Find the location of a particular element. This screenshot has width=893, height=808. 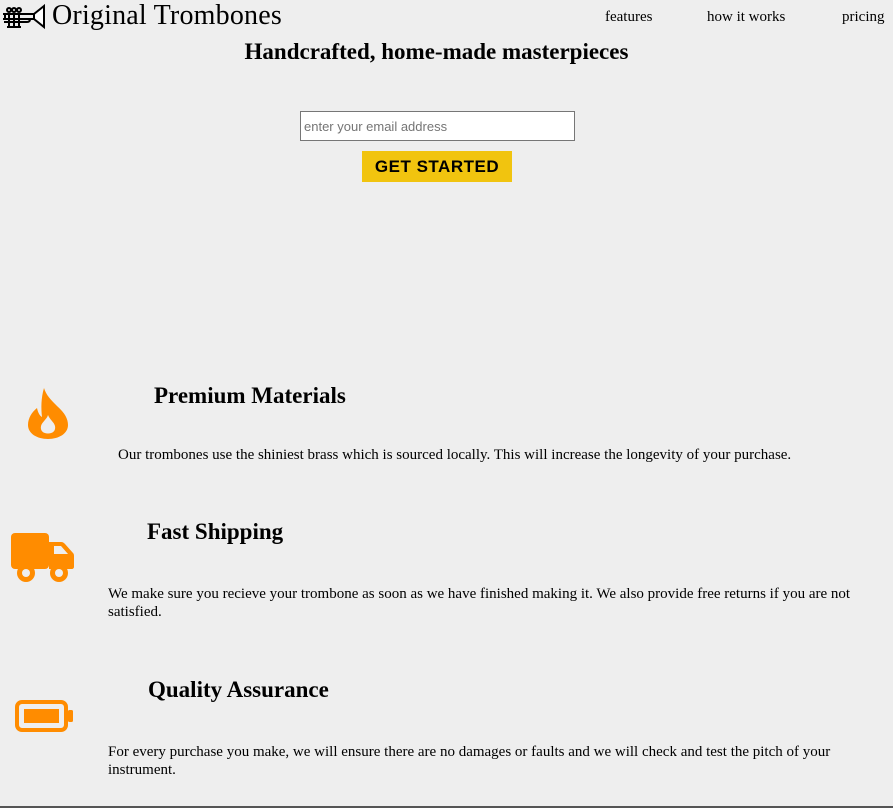

site-logo: Original Trombones is located at coordinates (141, 17).